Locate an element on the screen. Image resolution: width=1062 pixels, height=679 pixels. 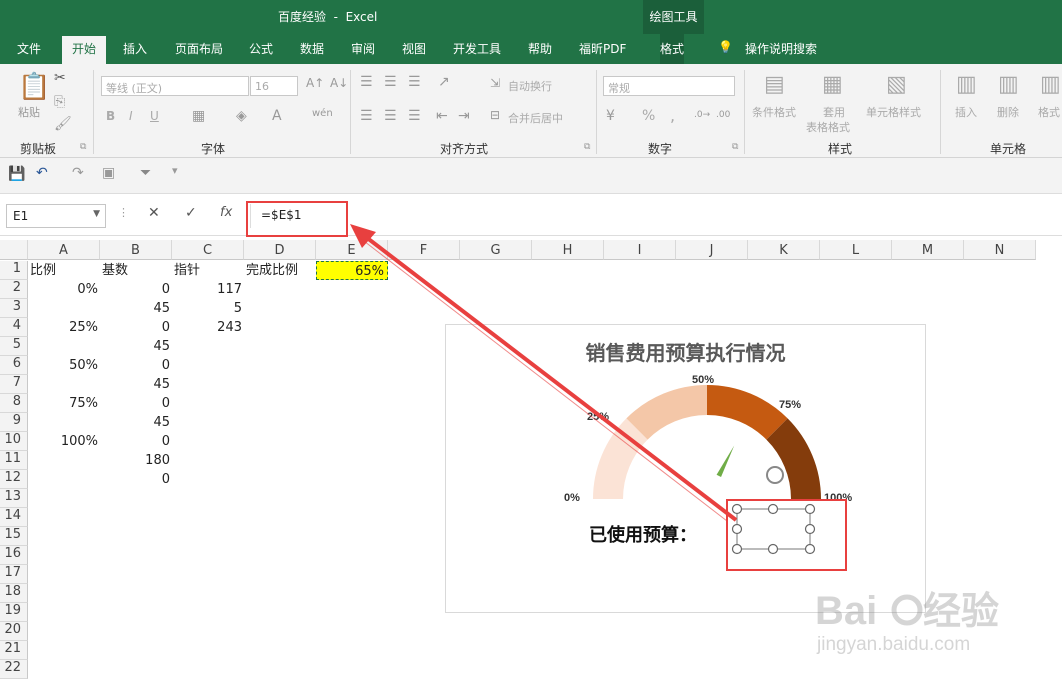
tab-developer: 开发工具 is located at coordinates (477, 48).